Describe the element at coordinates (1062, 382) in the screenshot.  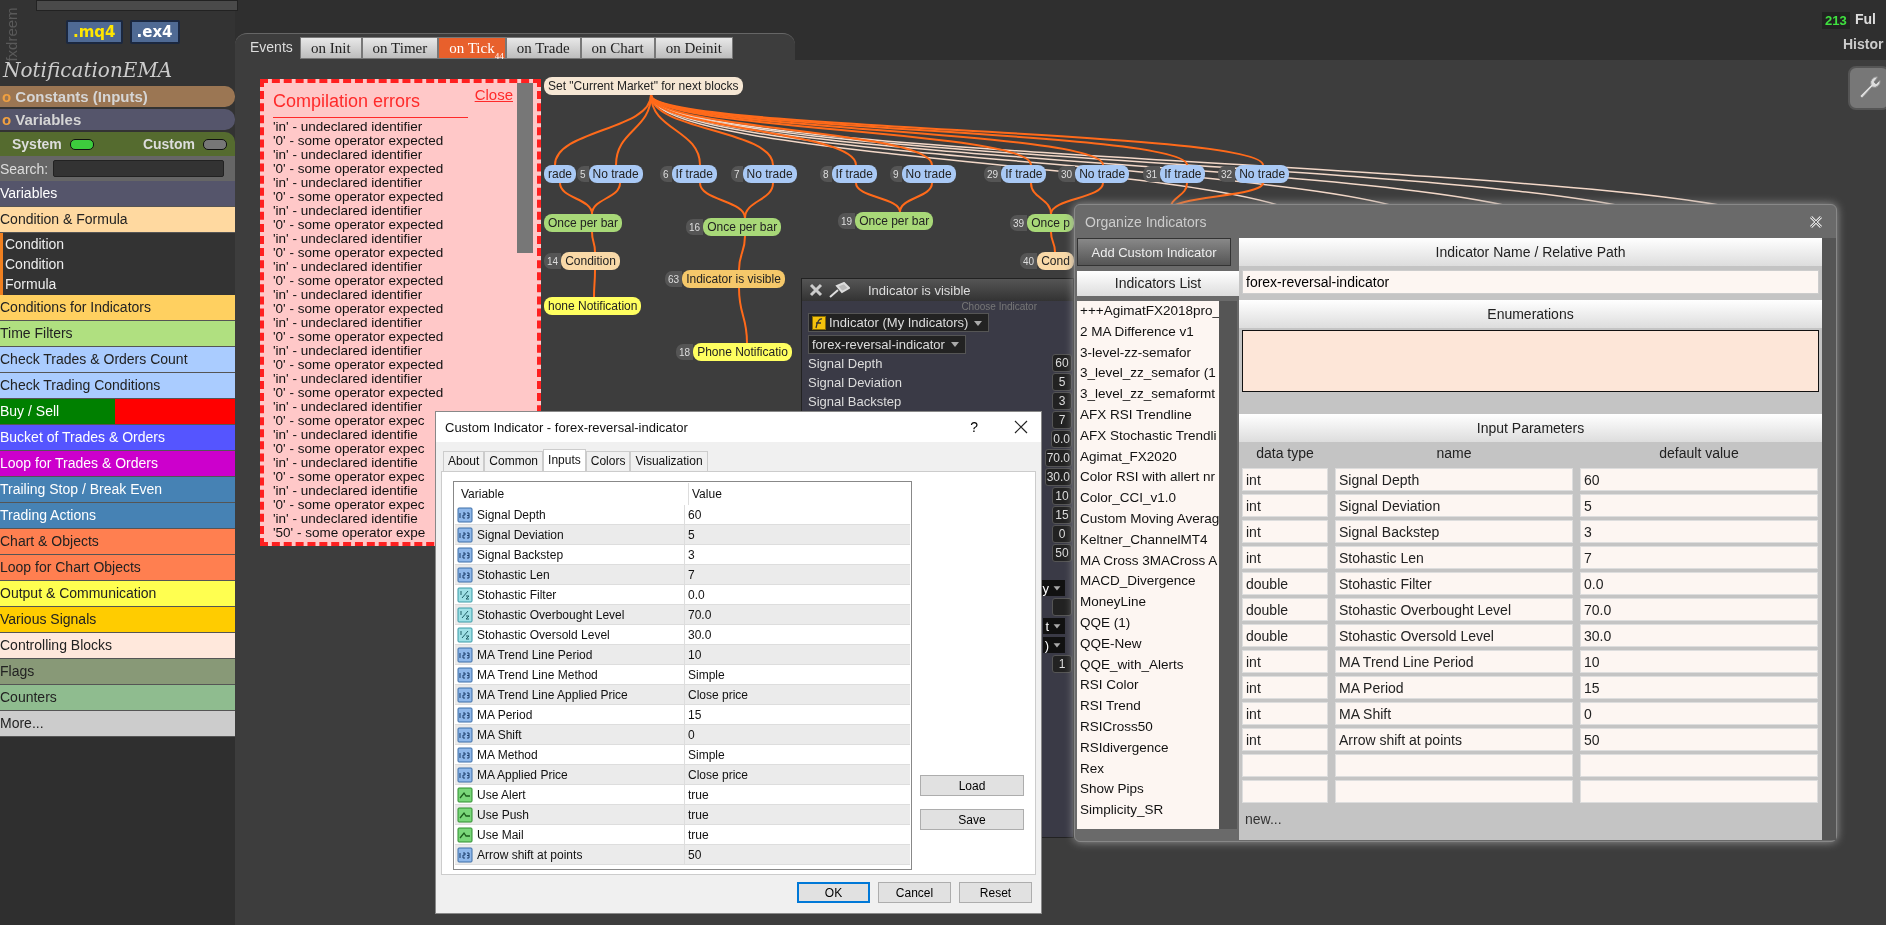
I see `parameter-value-field: 5` at that location.